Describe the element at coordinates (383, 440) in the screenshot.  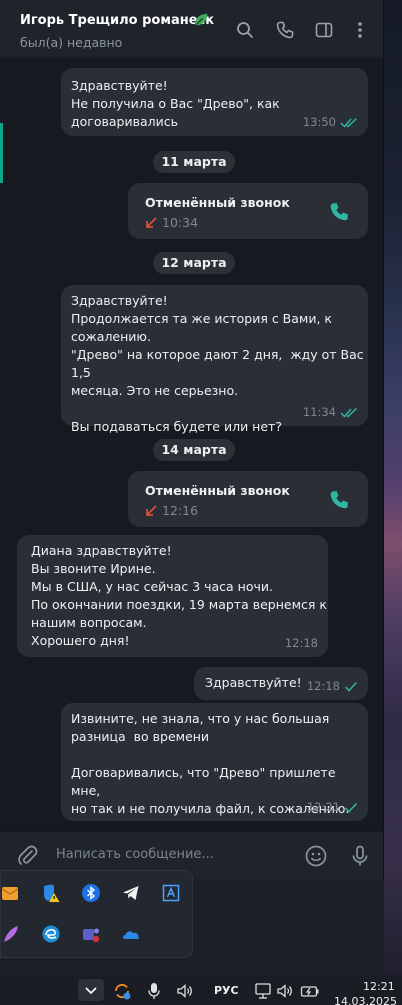
I see `window-edge` at that location.